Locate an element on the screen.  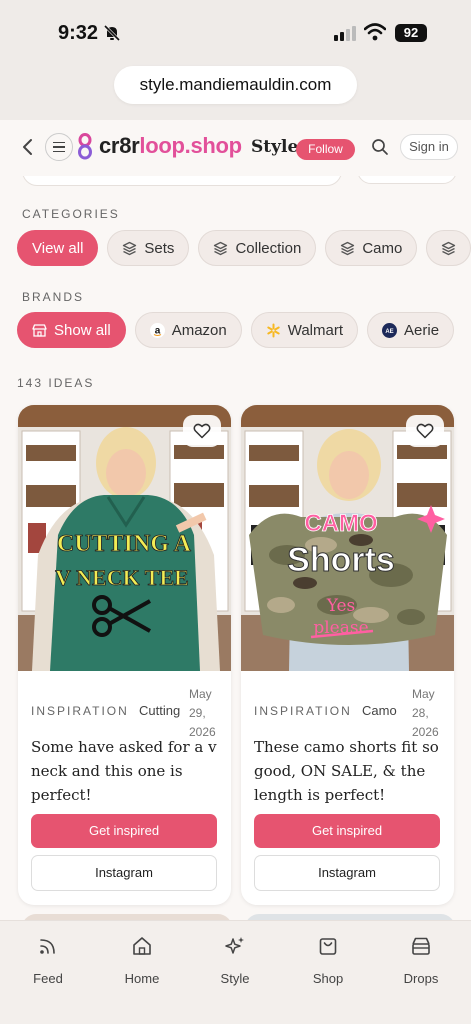
brands-label: BRANDS is located at coordinates (53, 297).